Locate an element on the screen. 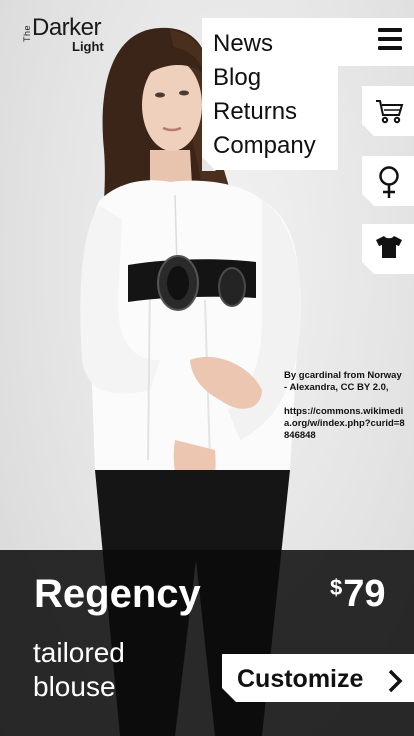 This screenshot has width=414, height=736. cart-icon is located at coordinates (389, 110).